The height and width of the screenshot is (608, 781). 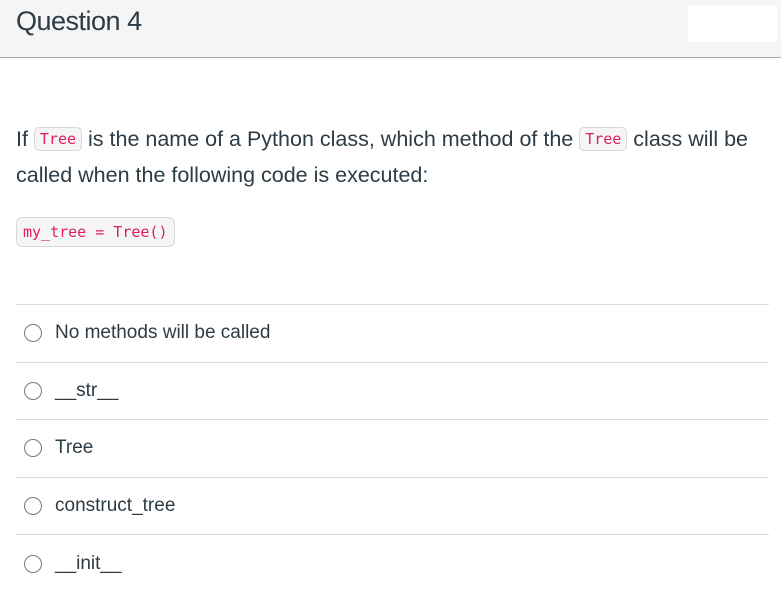 I want to click on answer-option: construct_tree, so click(x=392, y=505).